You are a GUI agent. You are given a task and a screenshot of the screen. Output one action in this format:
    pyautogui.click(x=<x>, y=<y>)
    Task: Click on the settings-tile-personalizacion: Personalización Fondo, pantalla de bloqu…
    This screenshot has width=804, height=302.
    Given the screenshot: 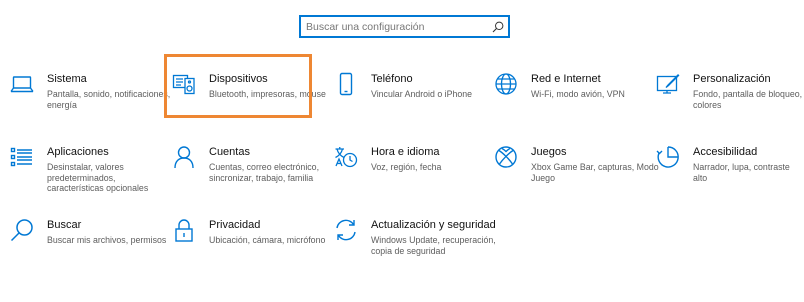 What is the action you would take?
    pyautogui.click(x=729, y=91)
    